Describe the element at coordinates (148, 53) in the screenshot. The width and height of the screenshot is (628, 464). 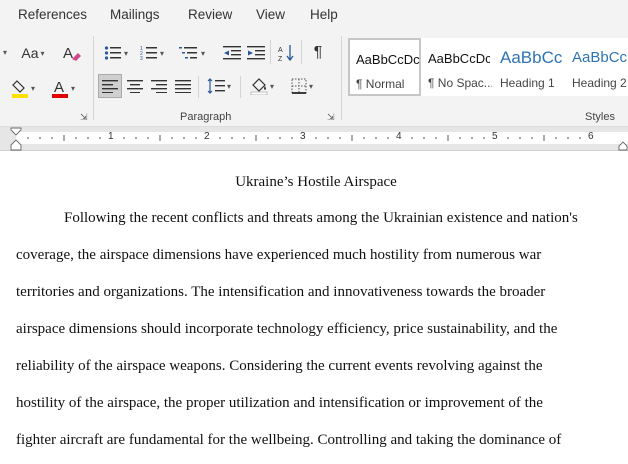
I see `numbering-icon: 1 2 3` at that location.